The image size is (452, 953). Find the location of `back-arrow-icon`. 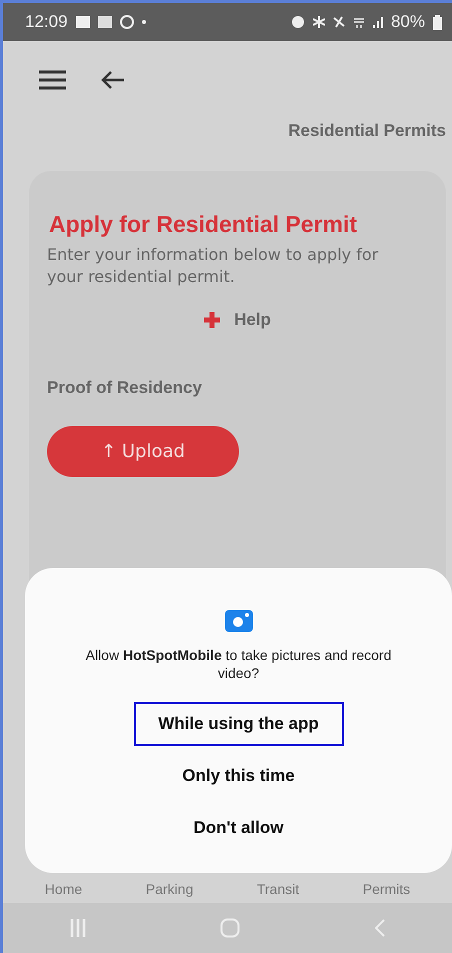

back-arrow-icon is located at coordinates (112, 80).